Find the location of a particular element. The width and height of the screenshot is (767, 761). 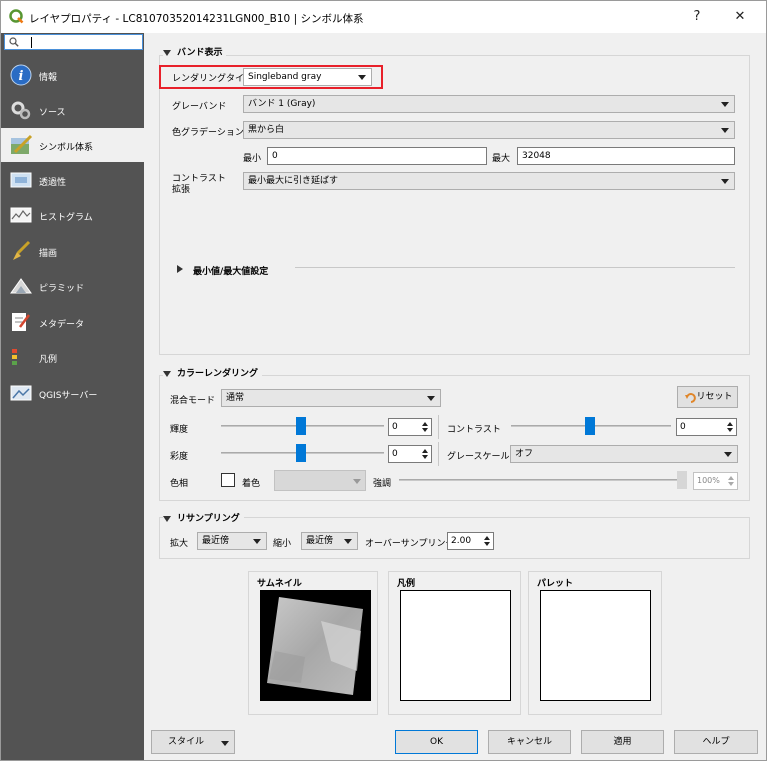

colorize-color-button is located at coordinates (320, 480).